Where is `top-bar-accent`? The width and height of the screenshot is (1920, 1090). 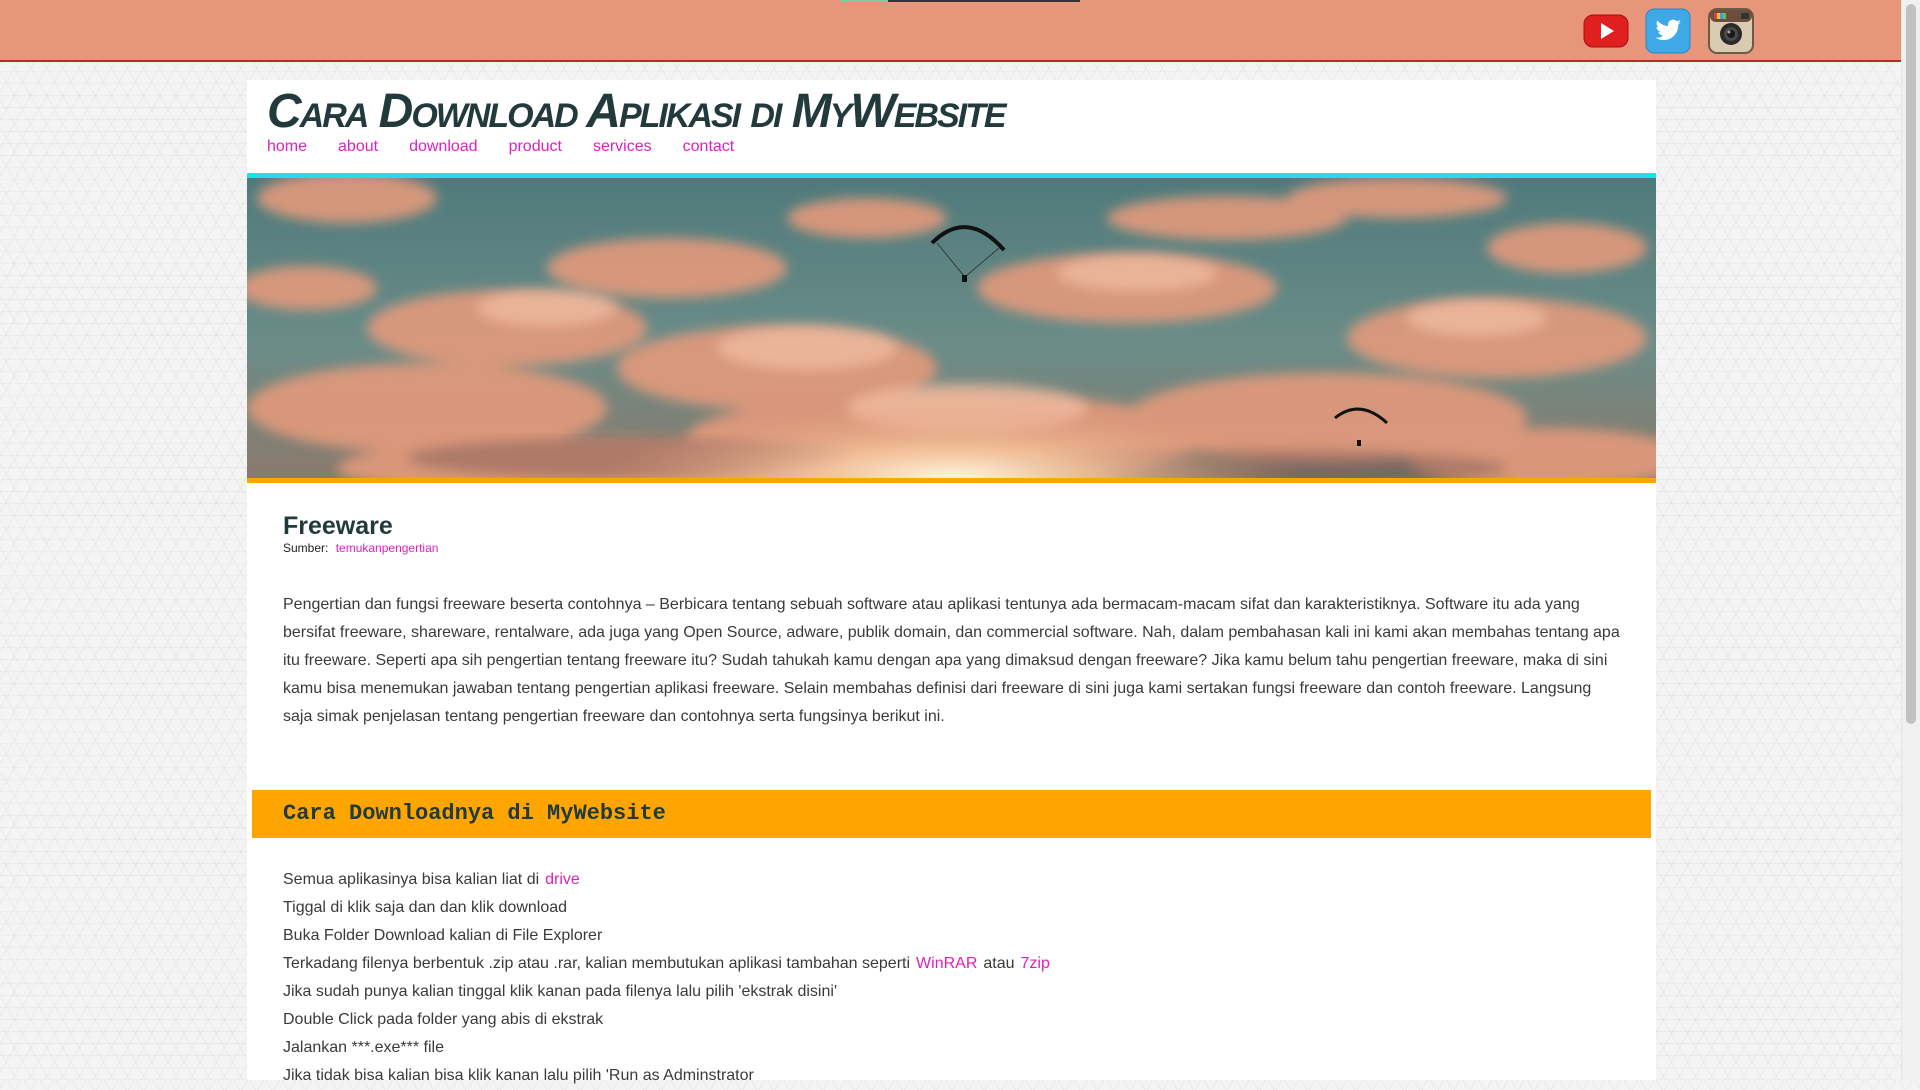
top-bar-accent is located at coordinates (864, 1).